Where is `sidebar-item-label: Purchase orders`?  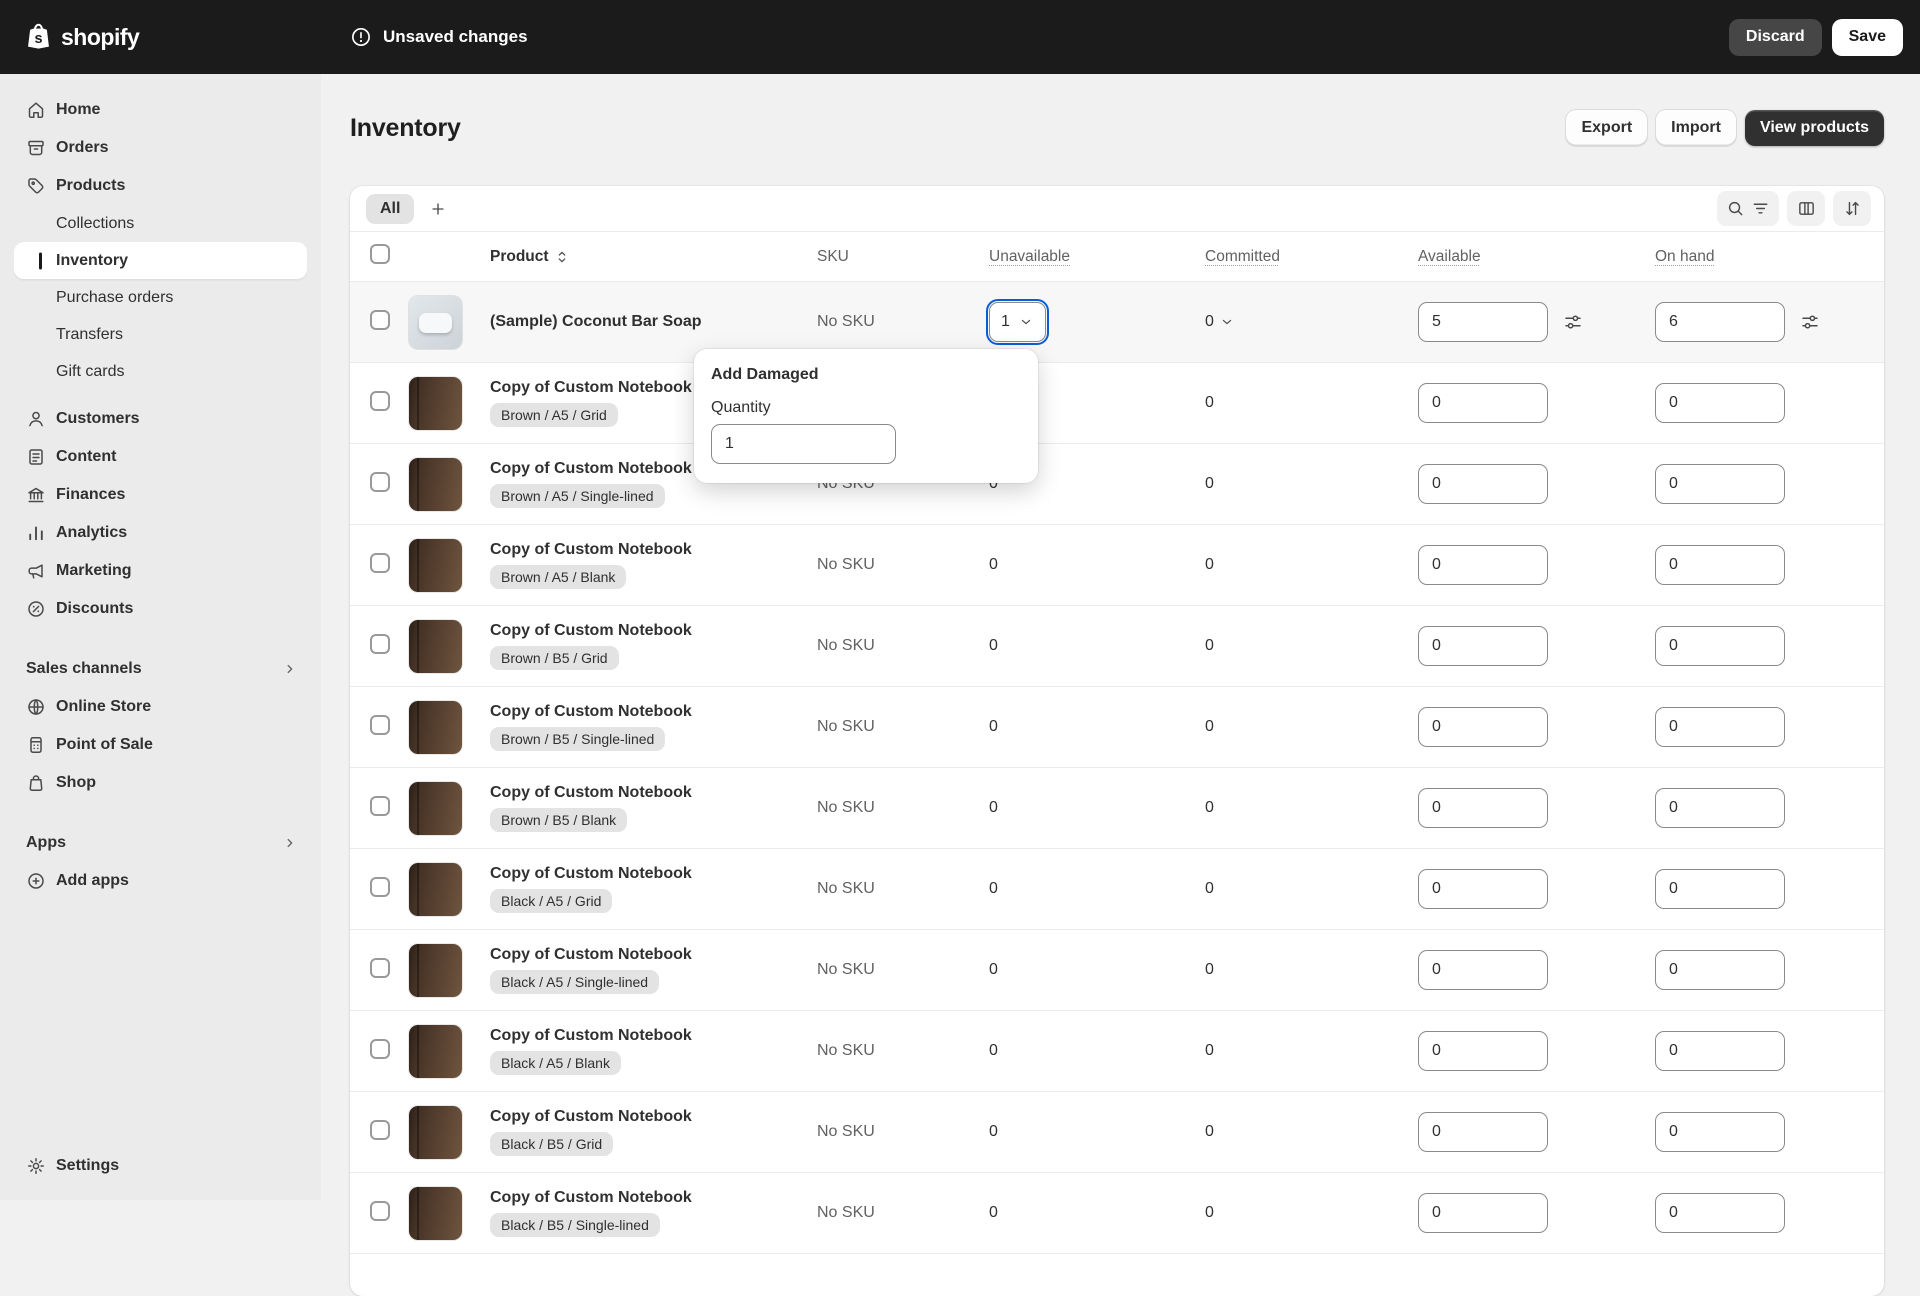
sidebar-item-label: Purchase orders is located at coordinates (114, 298).